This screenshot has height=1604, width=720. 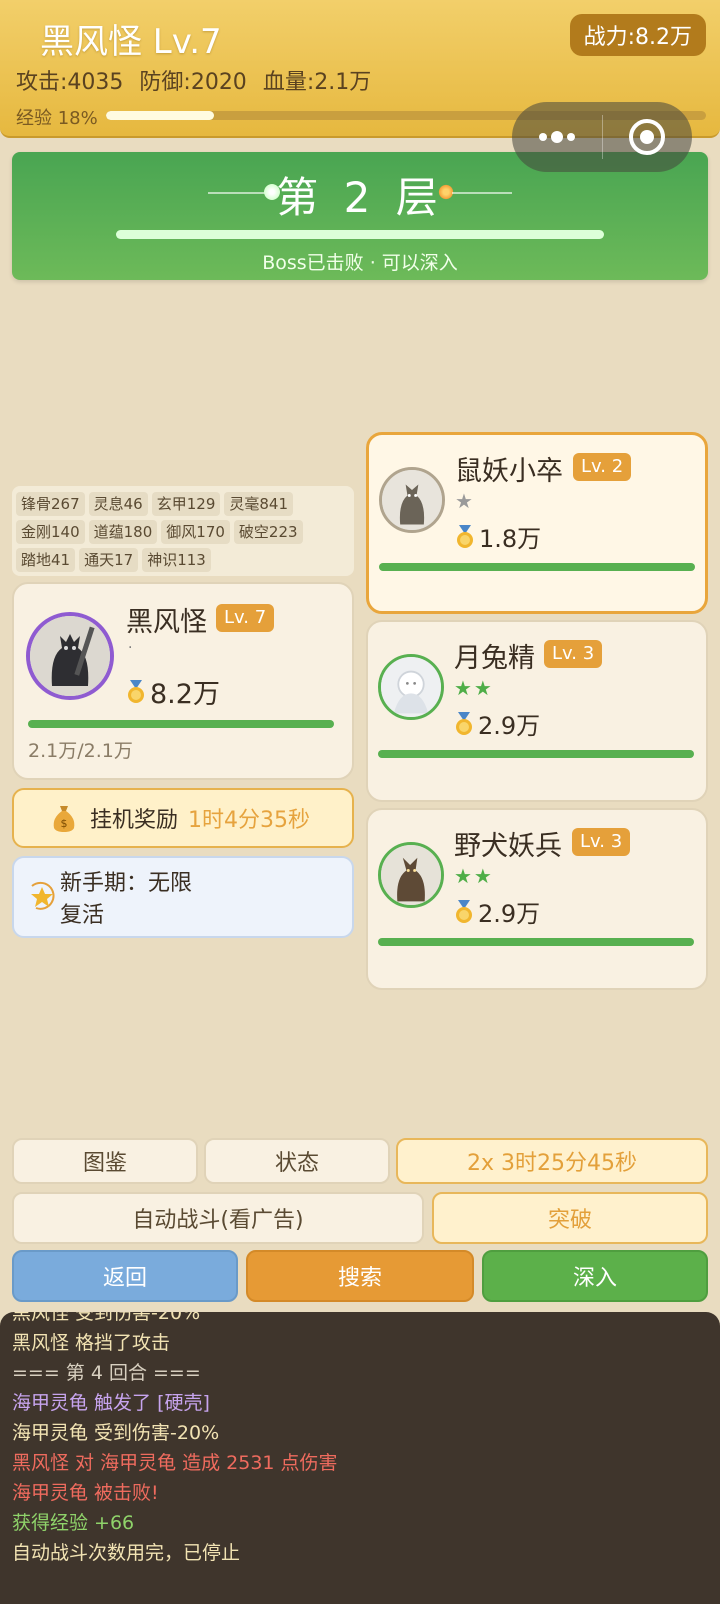 I want to click on attribute-tag: 道蕴180, so click(x=123, y=532).